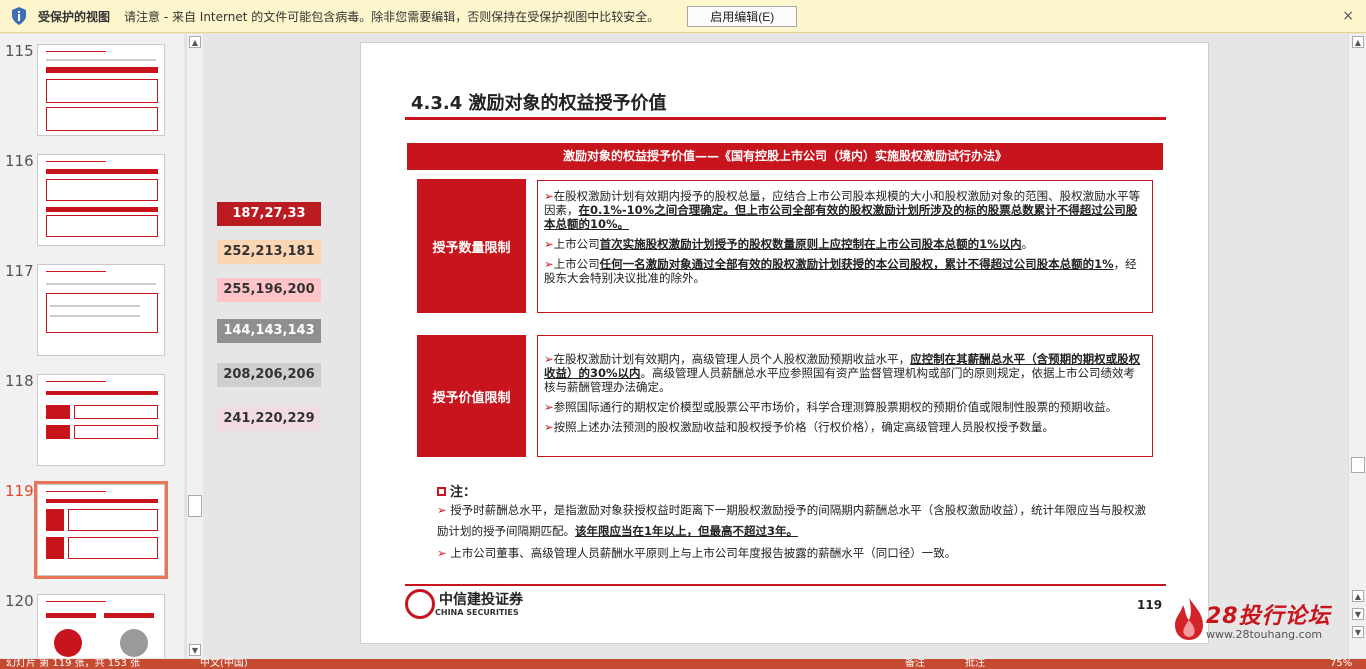 The image size is (1366, 669). Describe the element at coordinates (742, 16) in the screenshot. I see `enable-editing-button: 启用编辑(E)` at that location.